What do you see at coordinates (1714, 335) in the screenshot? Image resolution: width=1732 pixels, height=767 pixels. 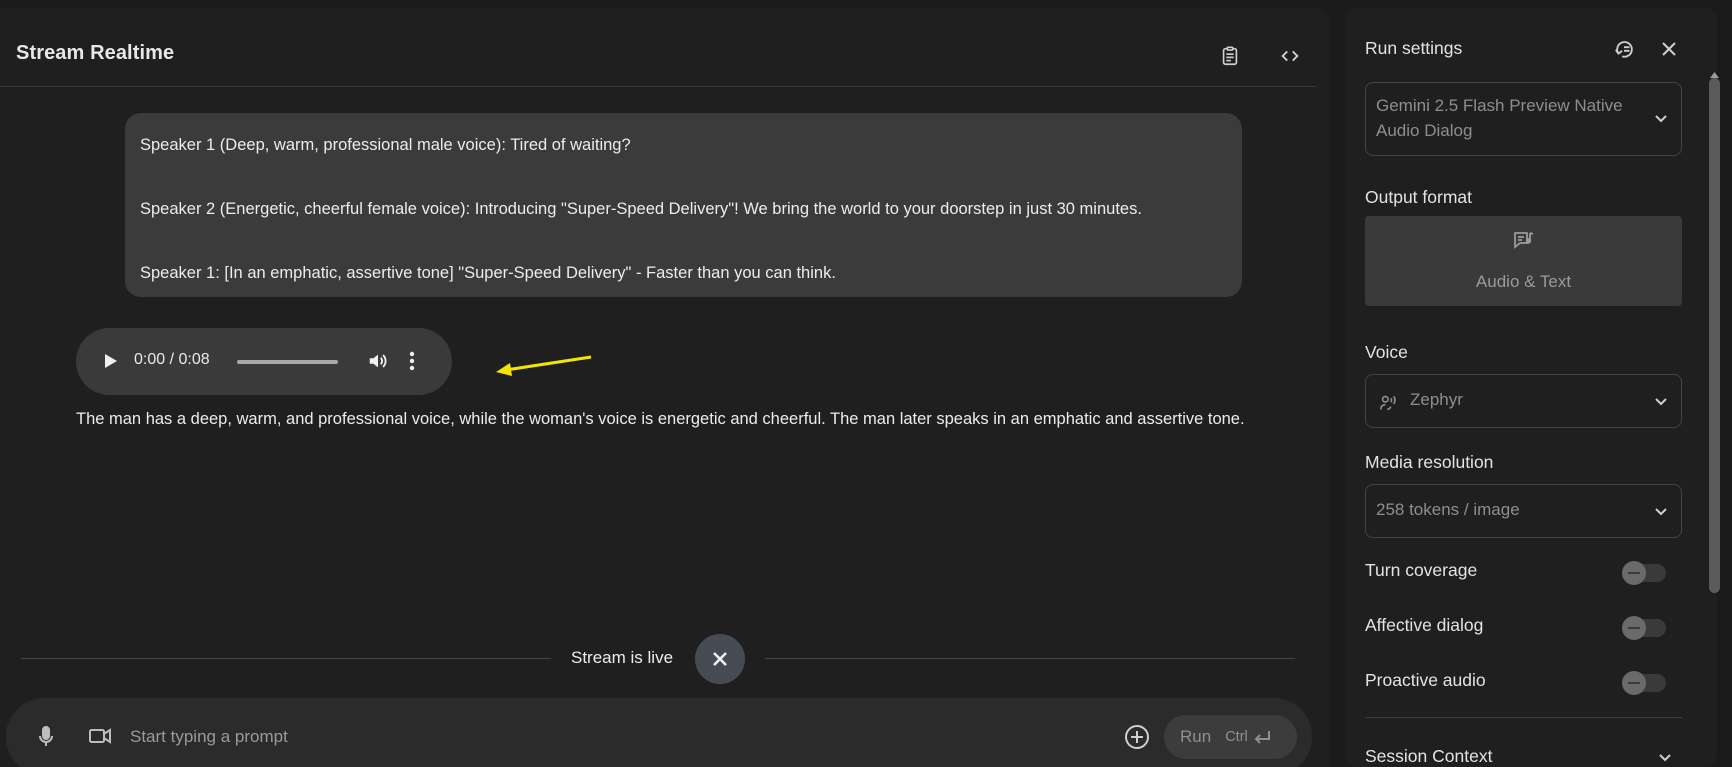 I see `settings-scrollbar` at bounding box center [1714, 335].